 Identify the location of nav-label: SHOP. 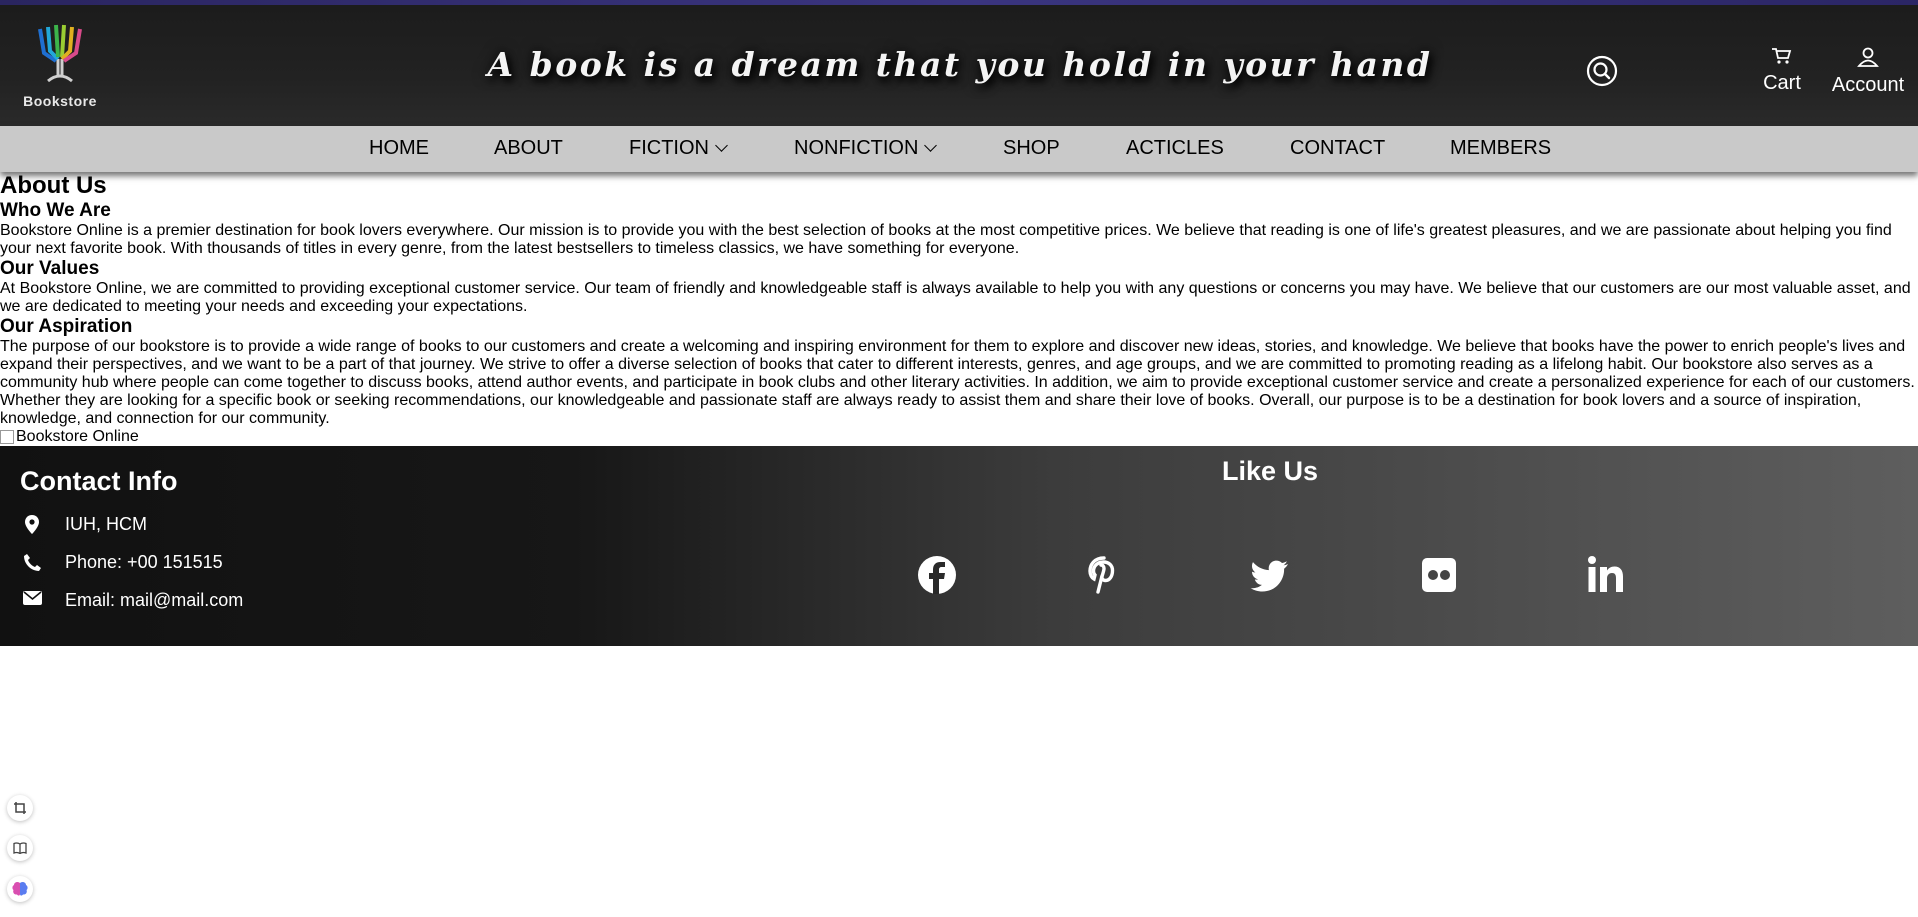
(1031, 148).